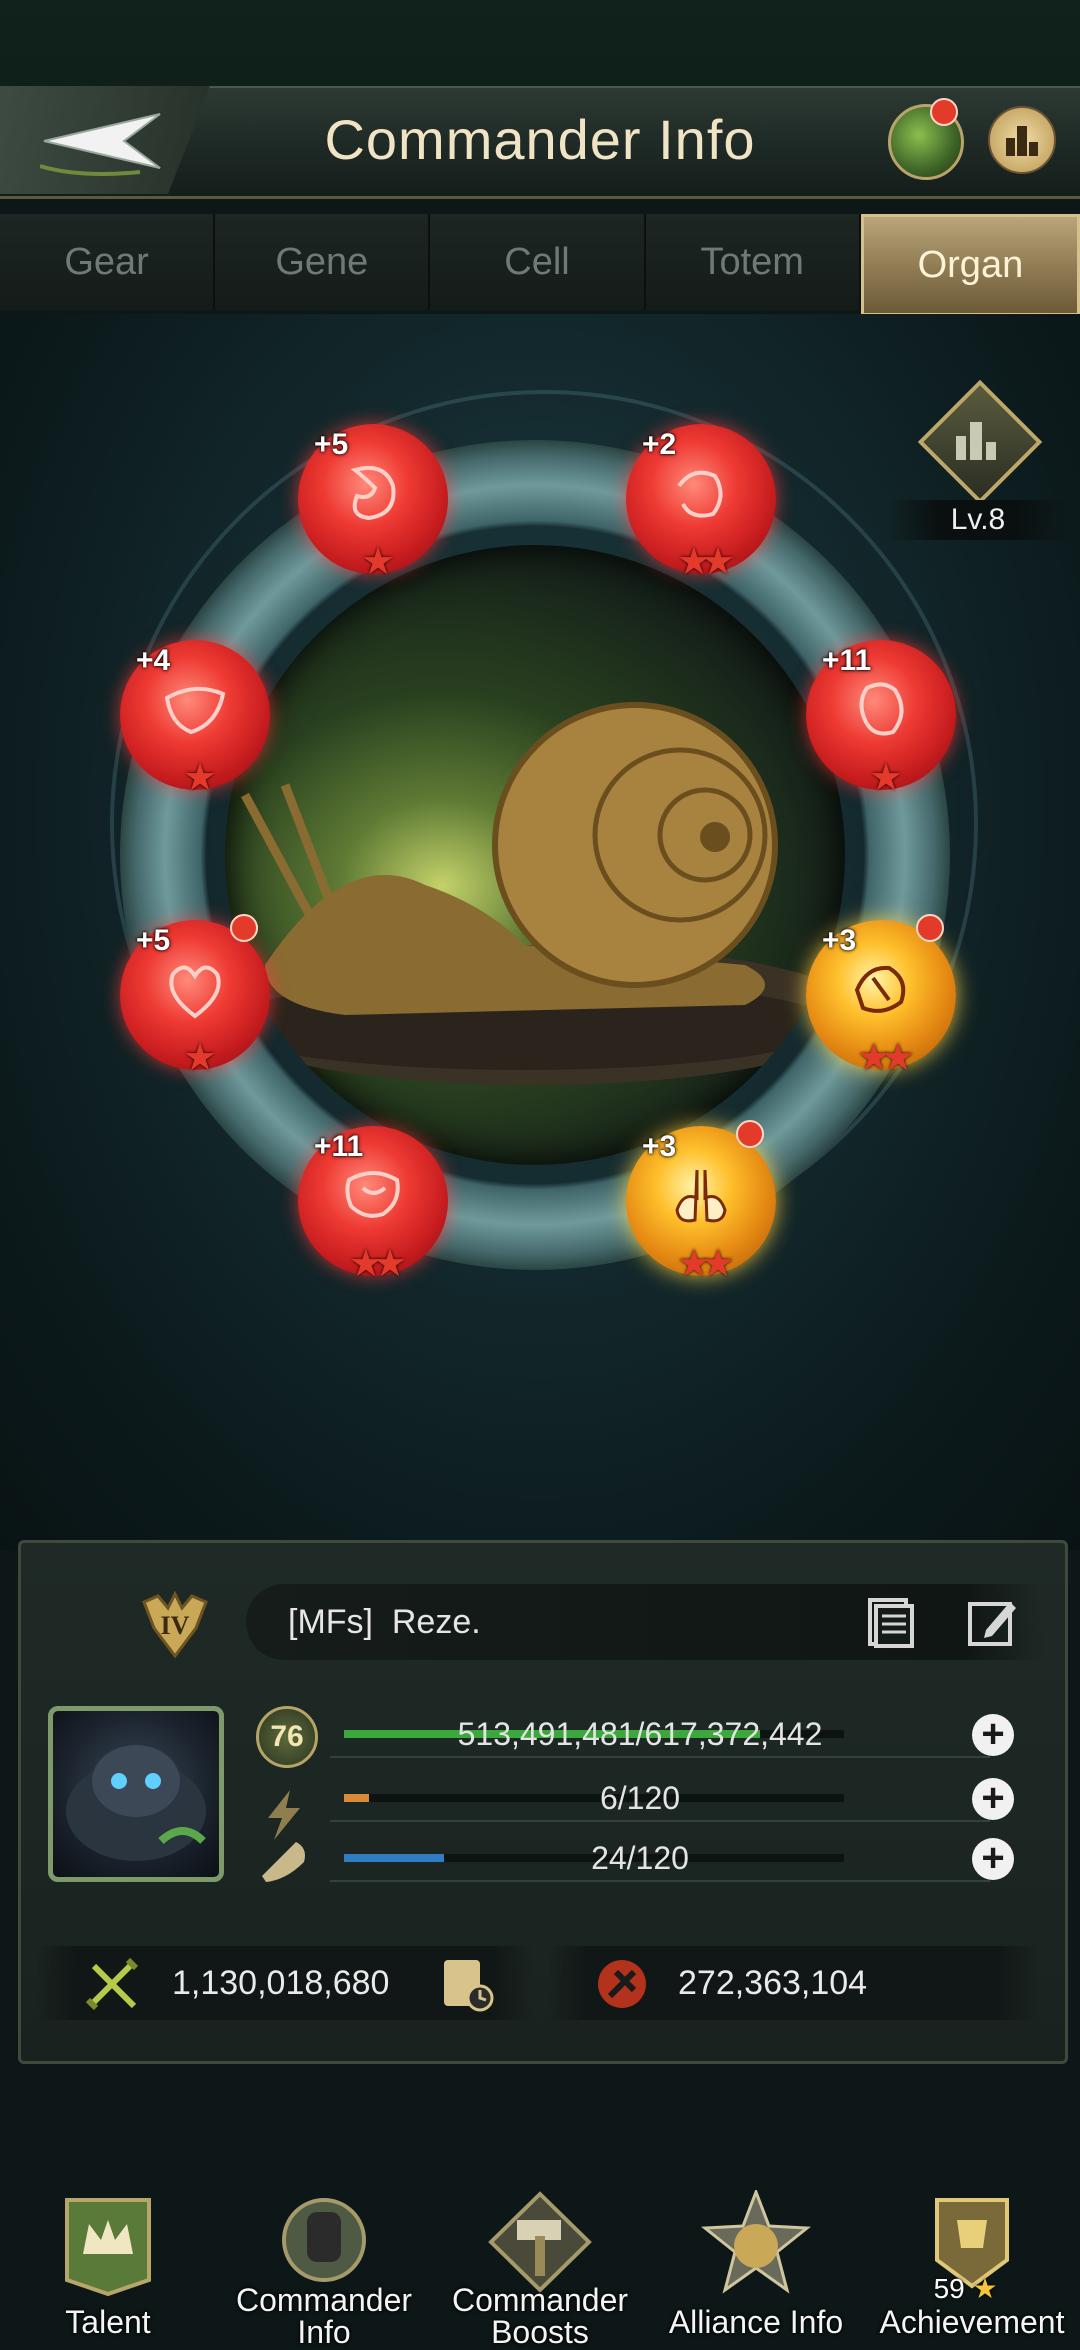 This screenshot has width=1080, height=2350. I want to click on organ-slot-bottom-right: +3 ★★, so click(701, 1202).